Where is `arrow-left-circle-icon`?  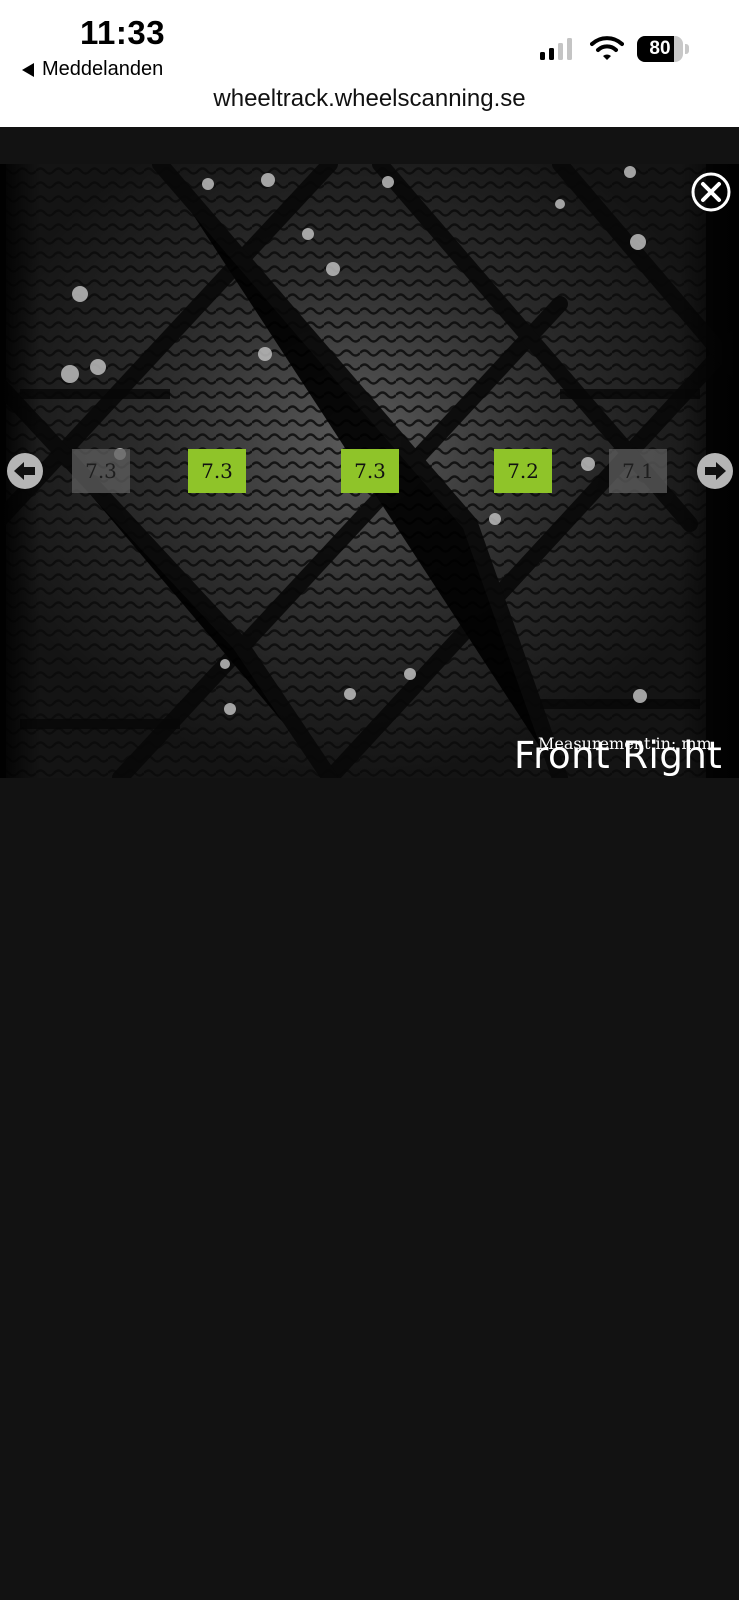
arrow-left-circle-icon is located at coordinates (25, 471).